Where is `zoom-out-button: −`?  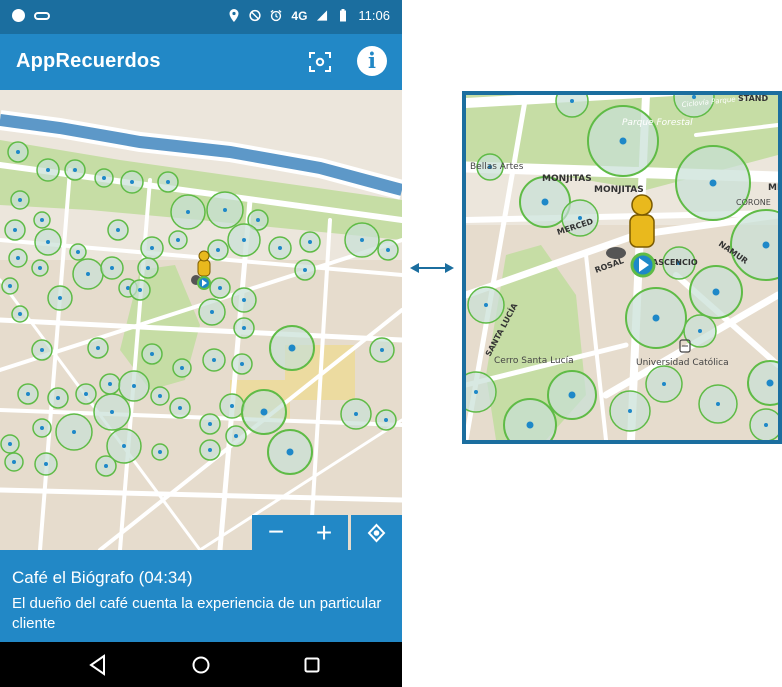 zoom-out-button: − is located at coordinates (276, 533).